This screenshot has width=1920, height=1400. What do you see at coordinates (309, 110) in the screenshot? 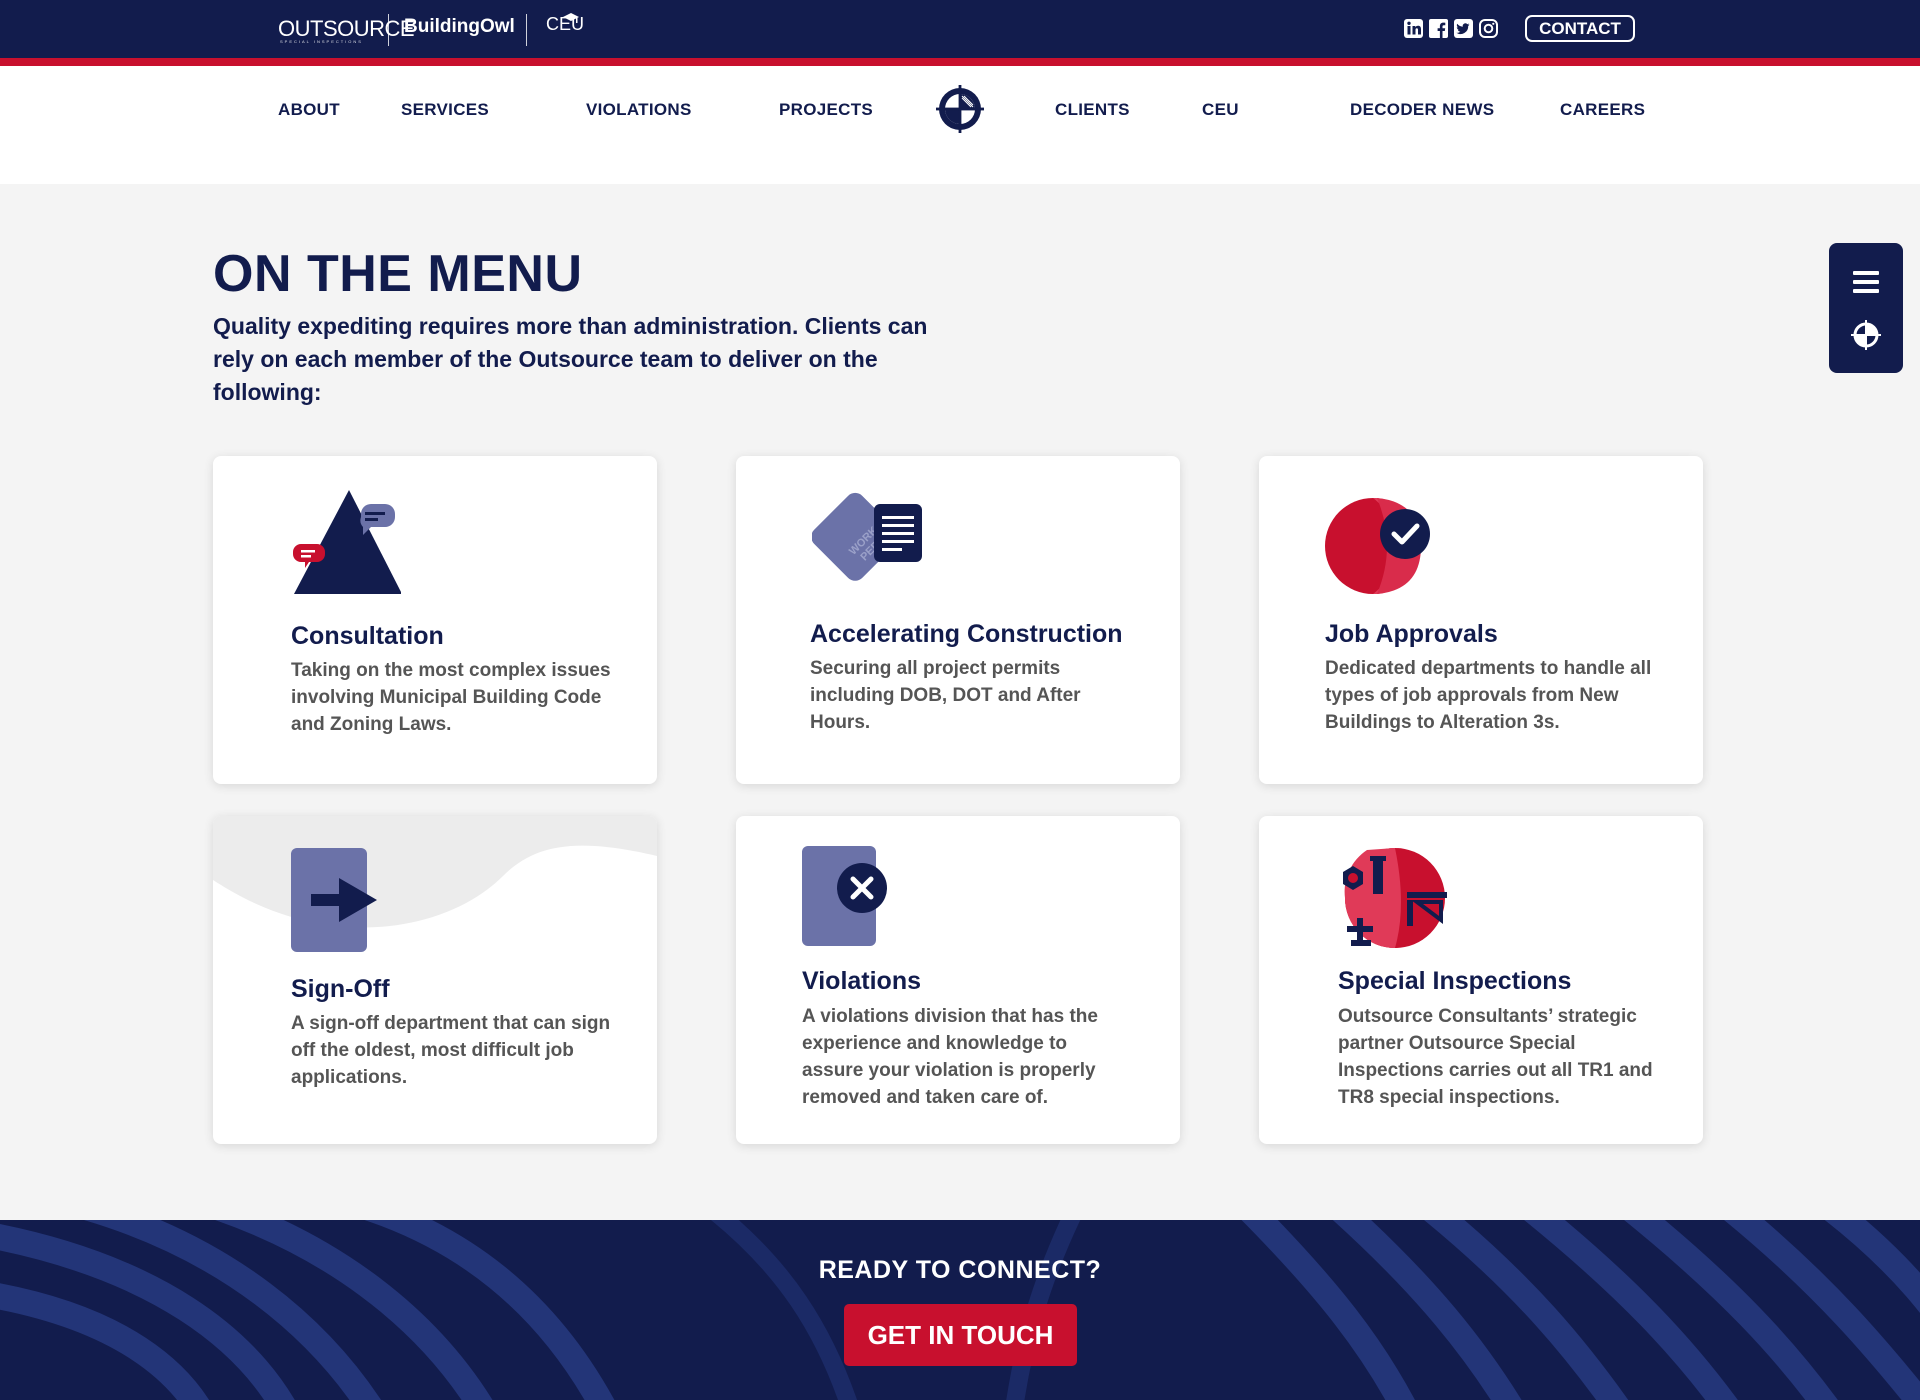
I see `nav-about: ABOUT` at bounding box center [309, 110].